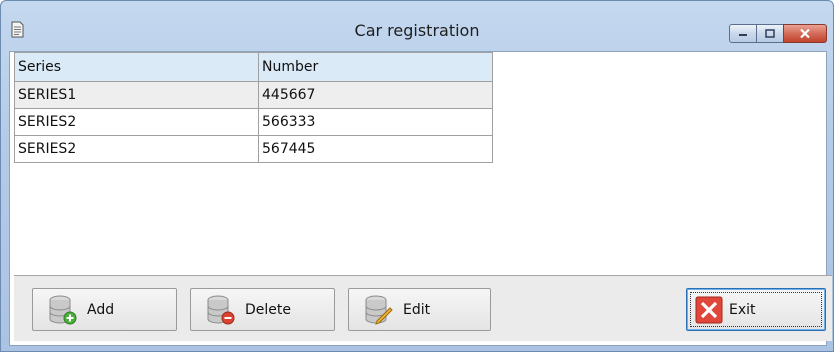 The height and width of the screenshot is (354, 836). I want to click on close-button, so click(805, 33).